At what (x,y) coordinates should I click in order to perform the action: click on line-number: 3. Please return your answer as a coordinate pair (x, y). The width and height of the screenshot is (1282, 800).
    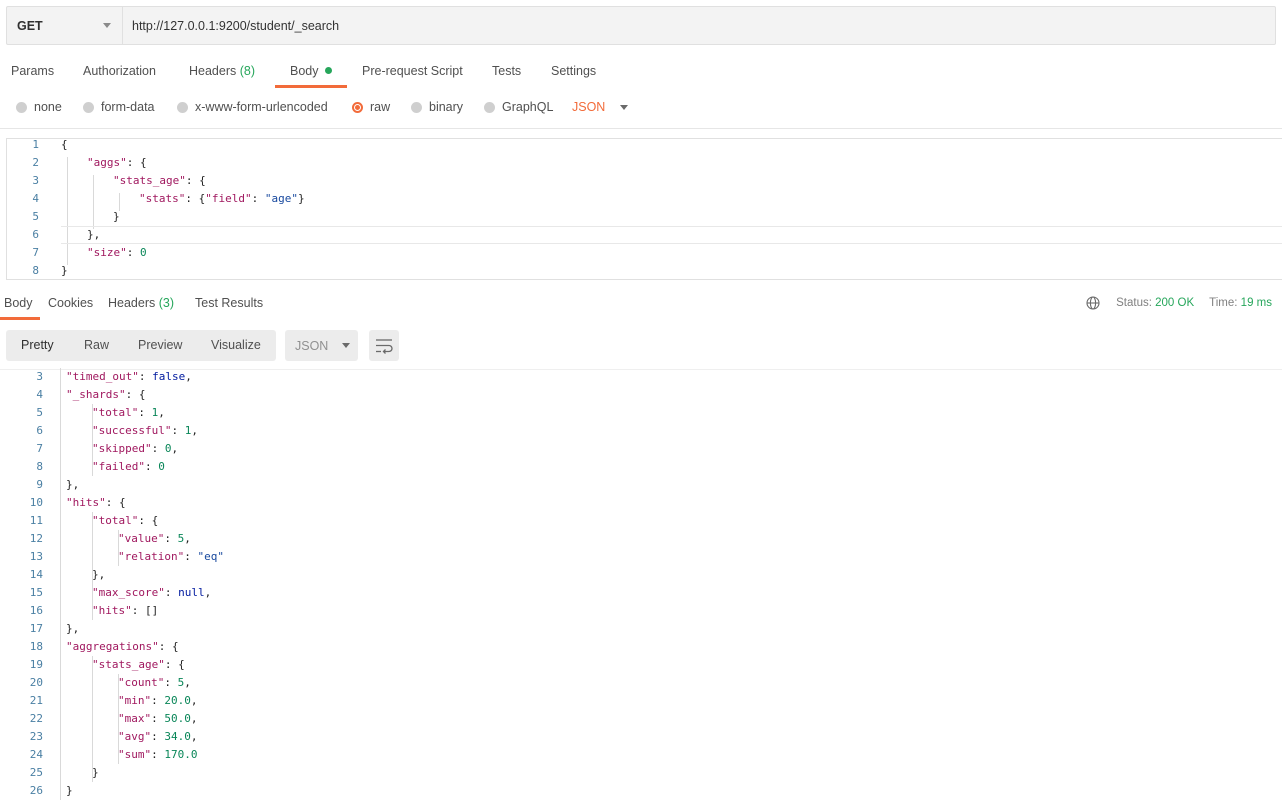
    Looking at the image, I should click on (39, 376).